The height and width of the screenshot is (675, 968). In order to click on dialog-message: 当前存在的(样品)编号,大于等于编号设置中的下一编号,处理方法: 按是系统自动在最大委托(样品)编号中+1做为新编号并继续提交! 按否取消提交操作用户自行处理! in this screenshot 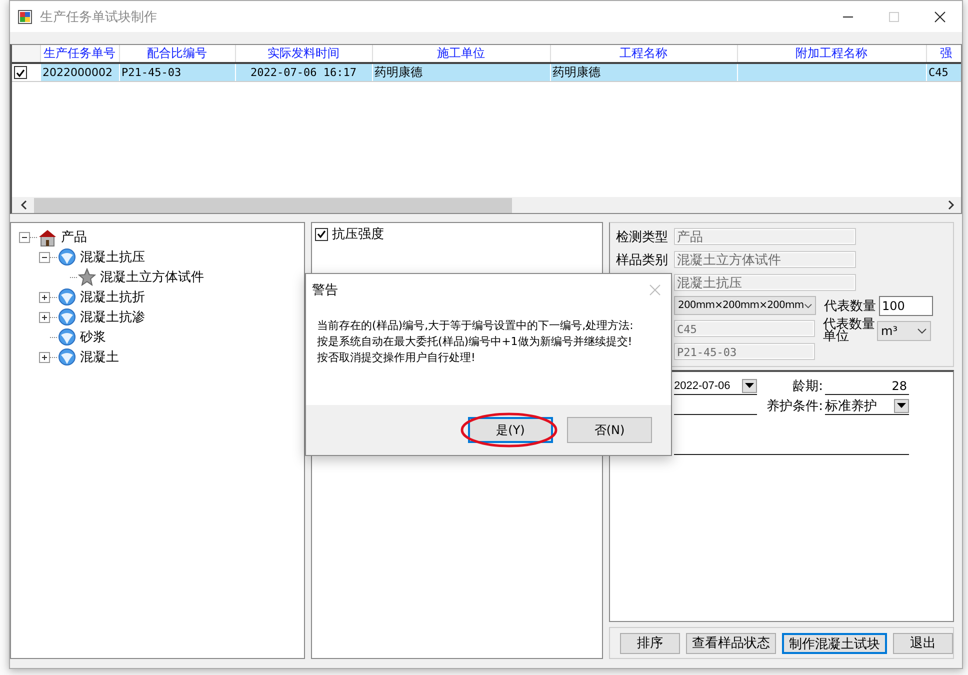, I will do `click(475, 342)`.